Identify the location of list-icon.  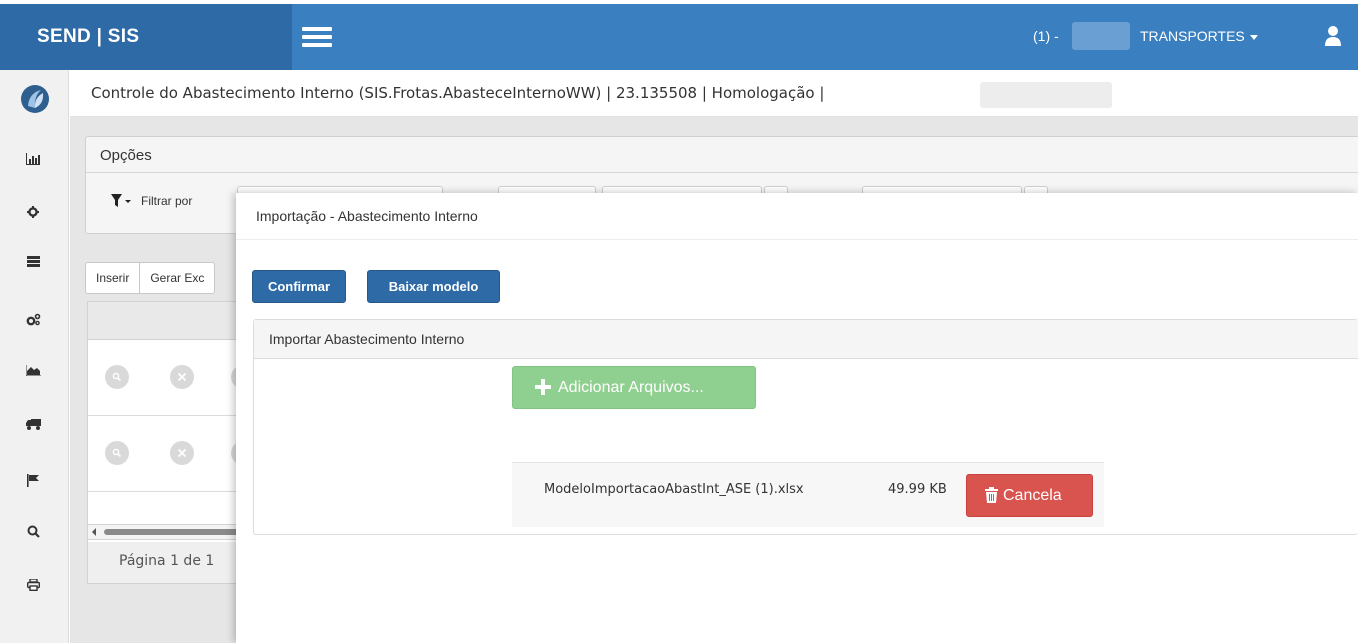
(33, 261).